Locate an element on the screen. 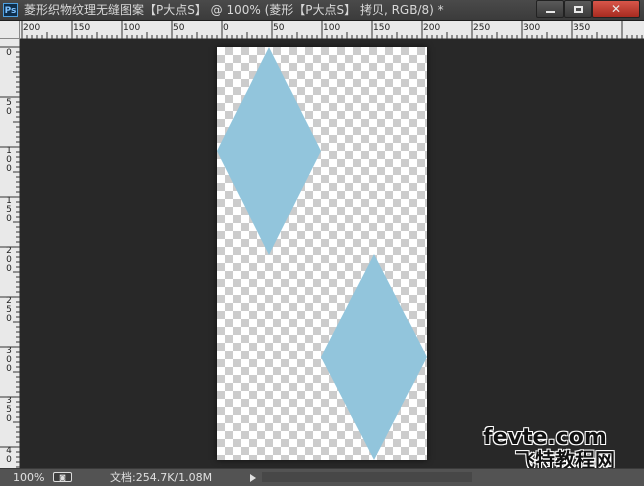 This screenshot has height=486, width=644. photoshop-logo-icon: Ps is located at coordinates (10, 10).